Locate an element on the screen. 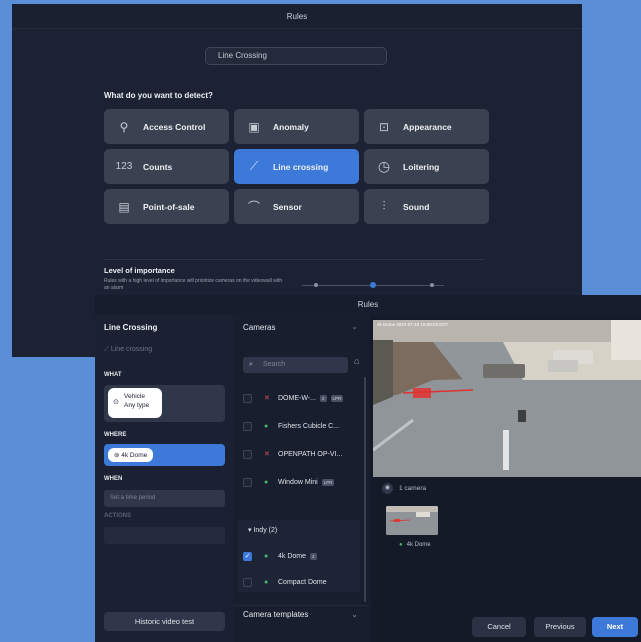  camera-row: ● Window Mini LPR is located at coordinates (300, 482).